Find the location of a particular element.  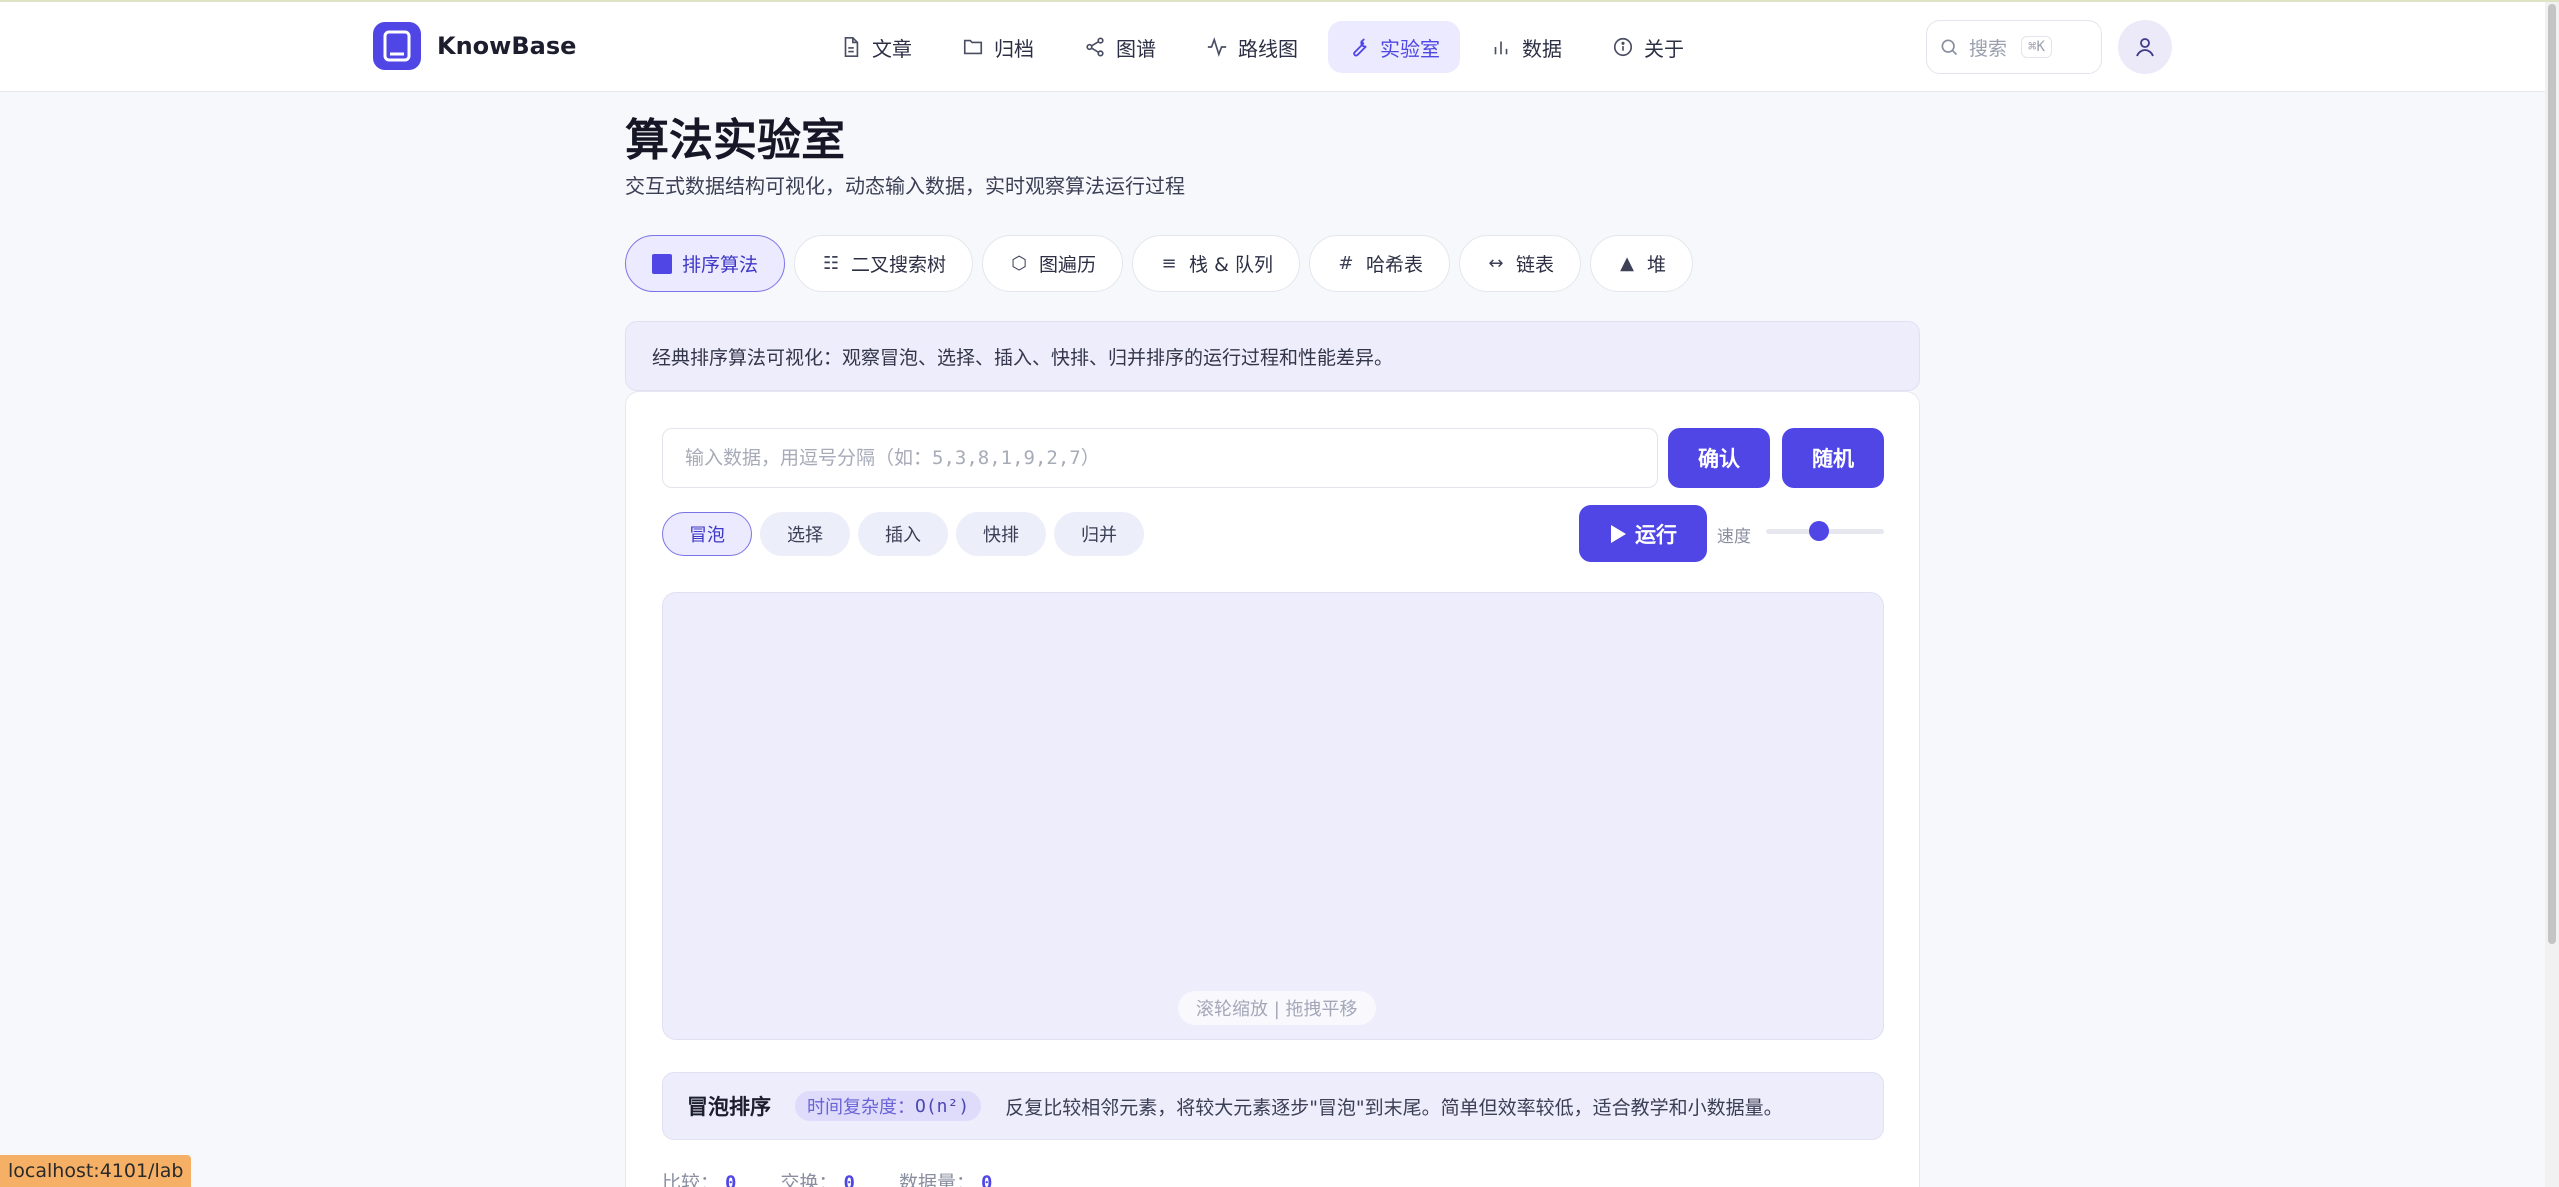

bar-chart-icon is located at coordinates (1501, 48).